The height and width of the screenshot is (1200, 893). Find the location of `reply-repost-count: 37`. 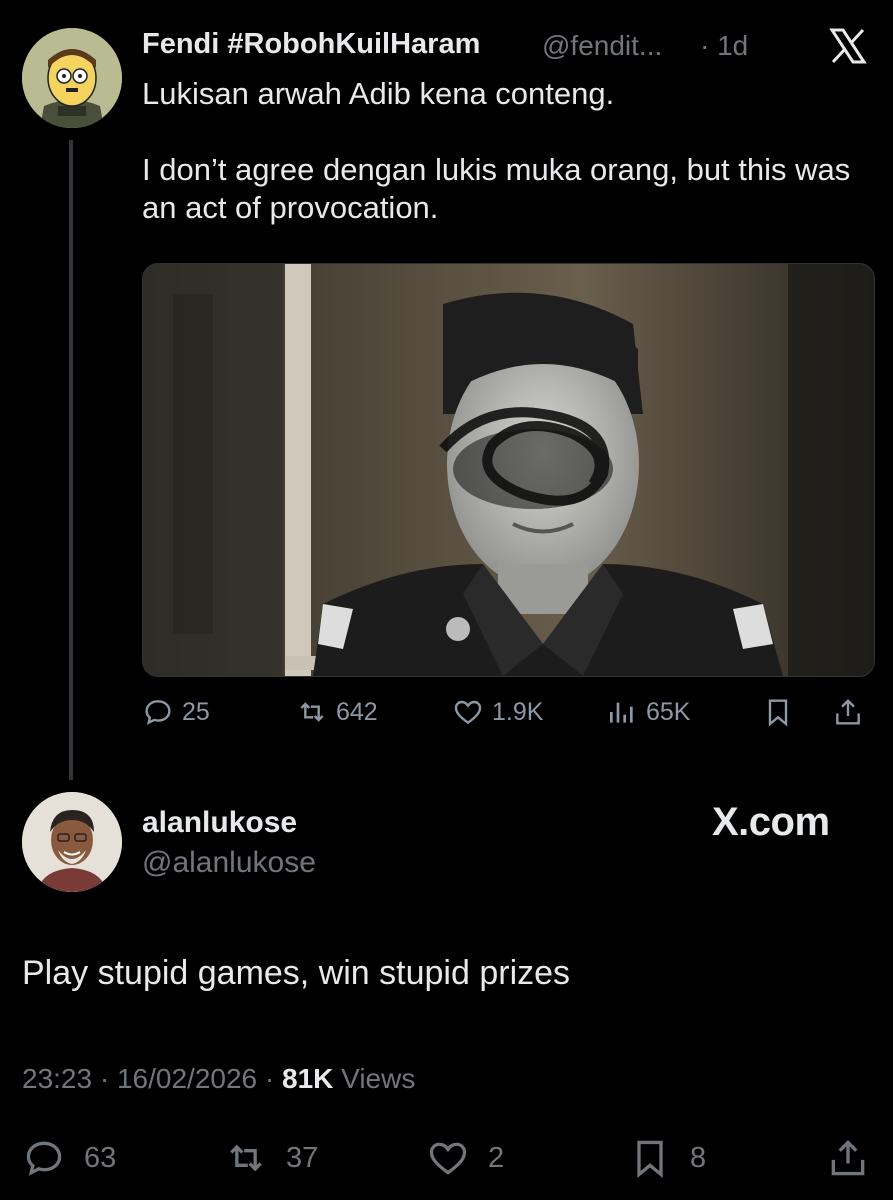

reply-repost-count: 37 is located at coordinates (302, 1157).